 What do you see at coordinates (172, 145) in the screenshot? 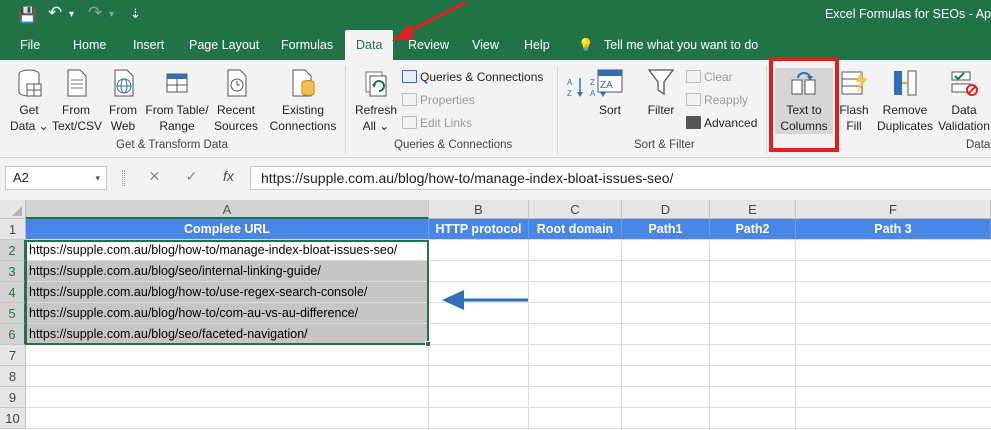
I see `group-label-get-transform: Get & Transform Data` at bounding box center [172, 145].